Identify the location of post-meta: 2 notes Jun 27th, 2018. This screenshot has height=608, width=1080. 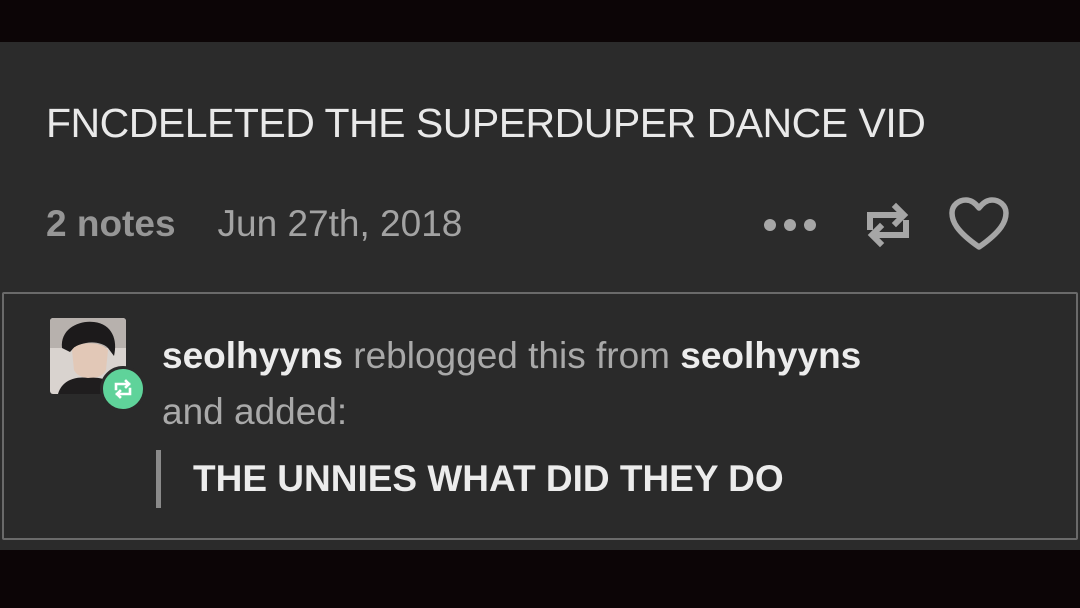
(254, 224).